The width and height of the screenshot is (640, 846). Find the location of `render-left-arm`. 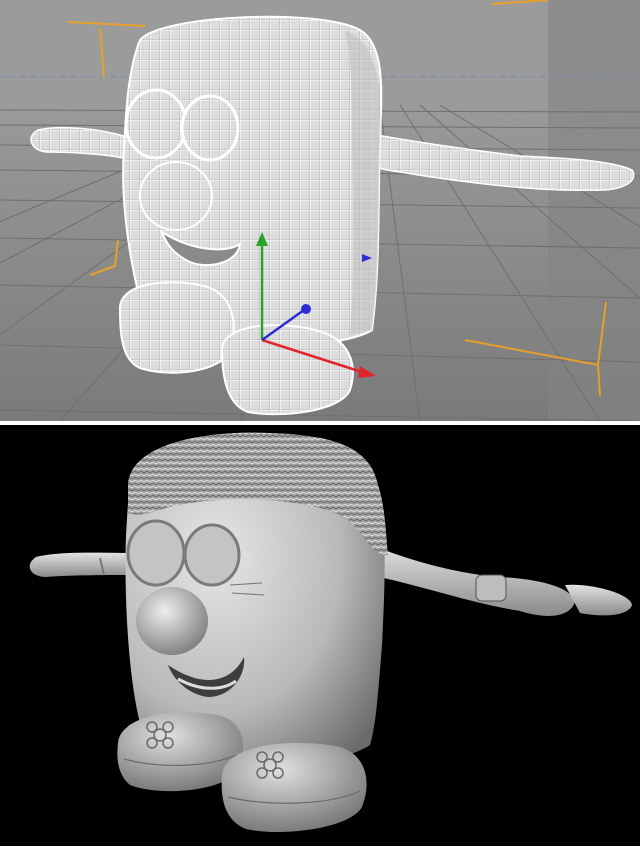

render-left-arm is located at coordinates (82, 564).